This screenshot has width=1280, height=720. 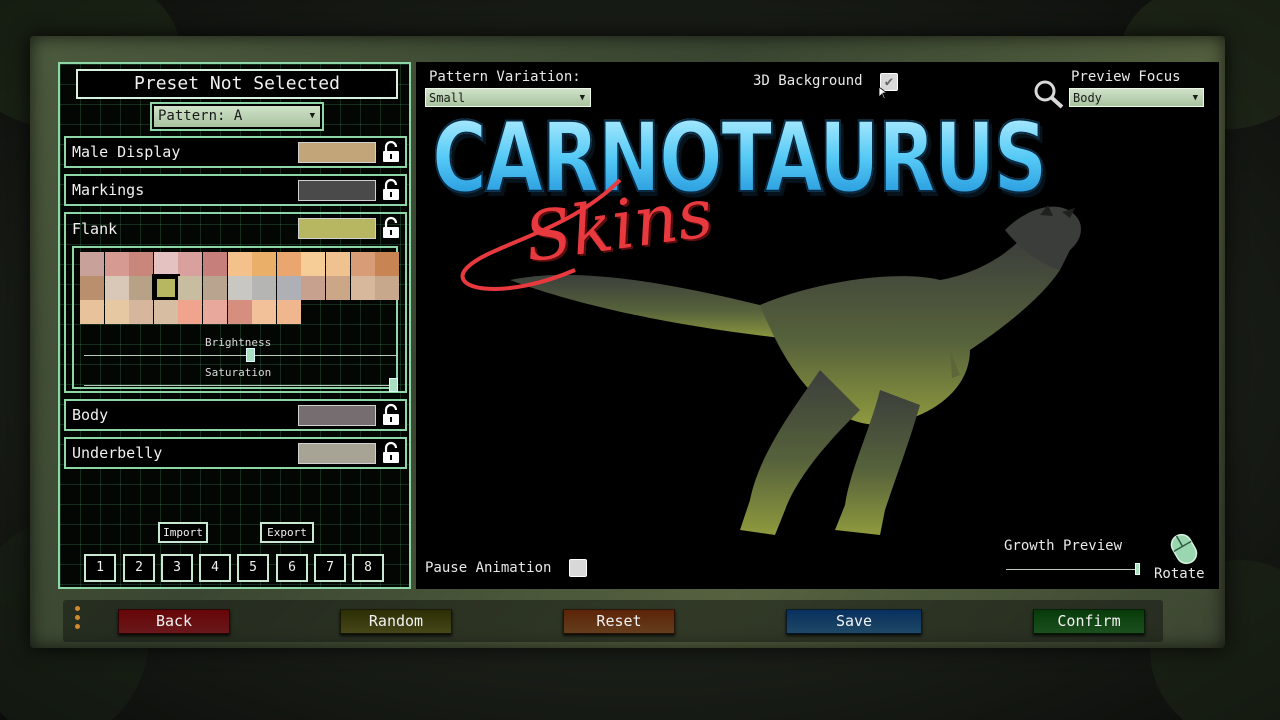 What do you see at coordinates (251, 355) in the screenshot?
I see `brightness-slider-handle` at bounding box center [251, 355].